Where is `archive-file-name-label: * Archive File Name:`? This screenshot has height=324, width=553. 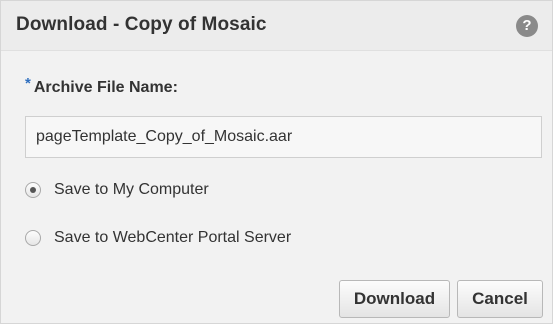 archive-file-name-label: * Archive File Name: is located at coordinates (101, 86).